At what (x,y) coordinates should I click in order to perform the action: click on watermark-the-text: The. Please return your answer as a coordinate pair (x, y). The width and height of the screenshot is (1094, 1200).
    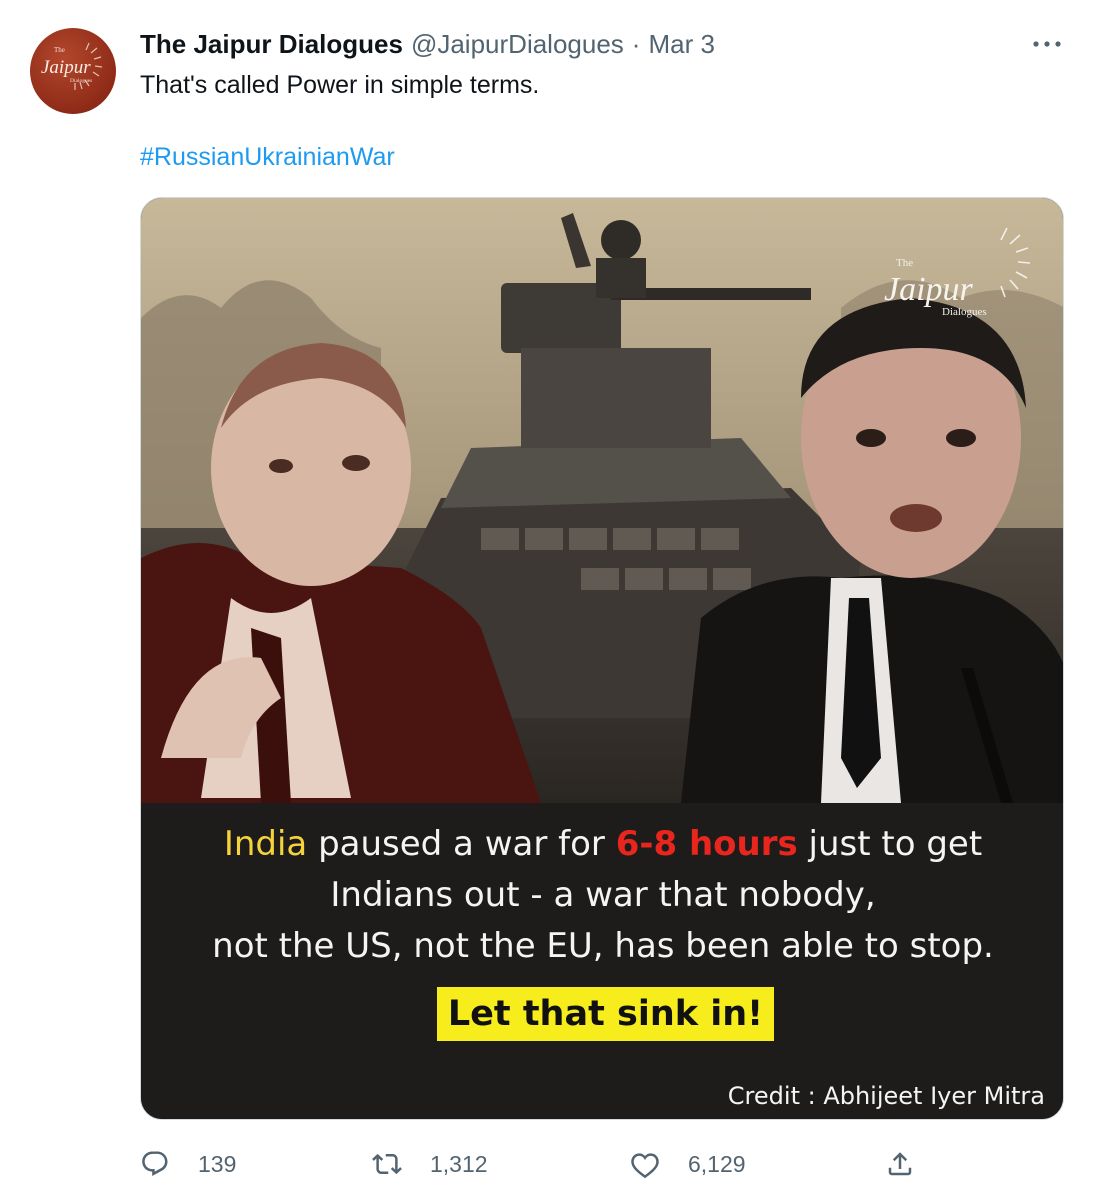
    Looking at the image, I should click on (904, 263).